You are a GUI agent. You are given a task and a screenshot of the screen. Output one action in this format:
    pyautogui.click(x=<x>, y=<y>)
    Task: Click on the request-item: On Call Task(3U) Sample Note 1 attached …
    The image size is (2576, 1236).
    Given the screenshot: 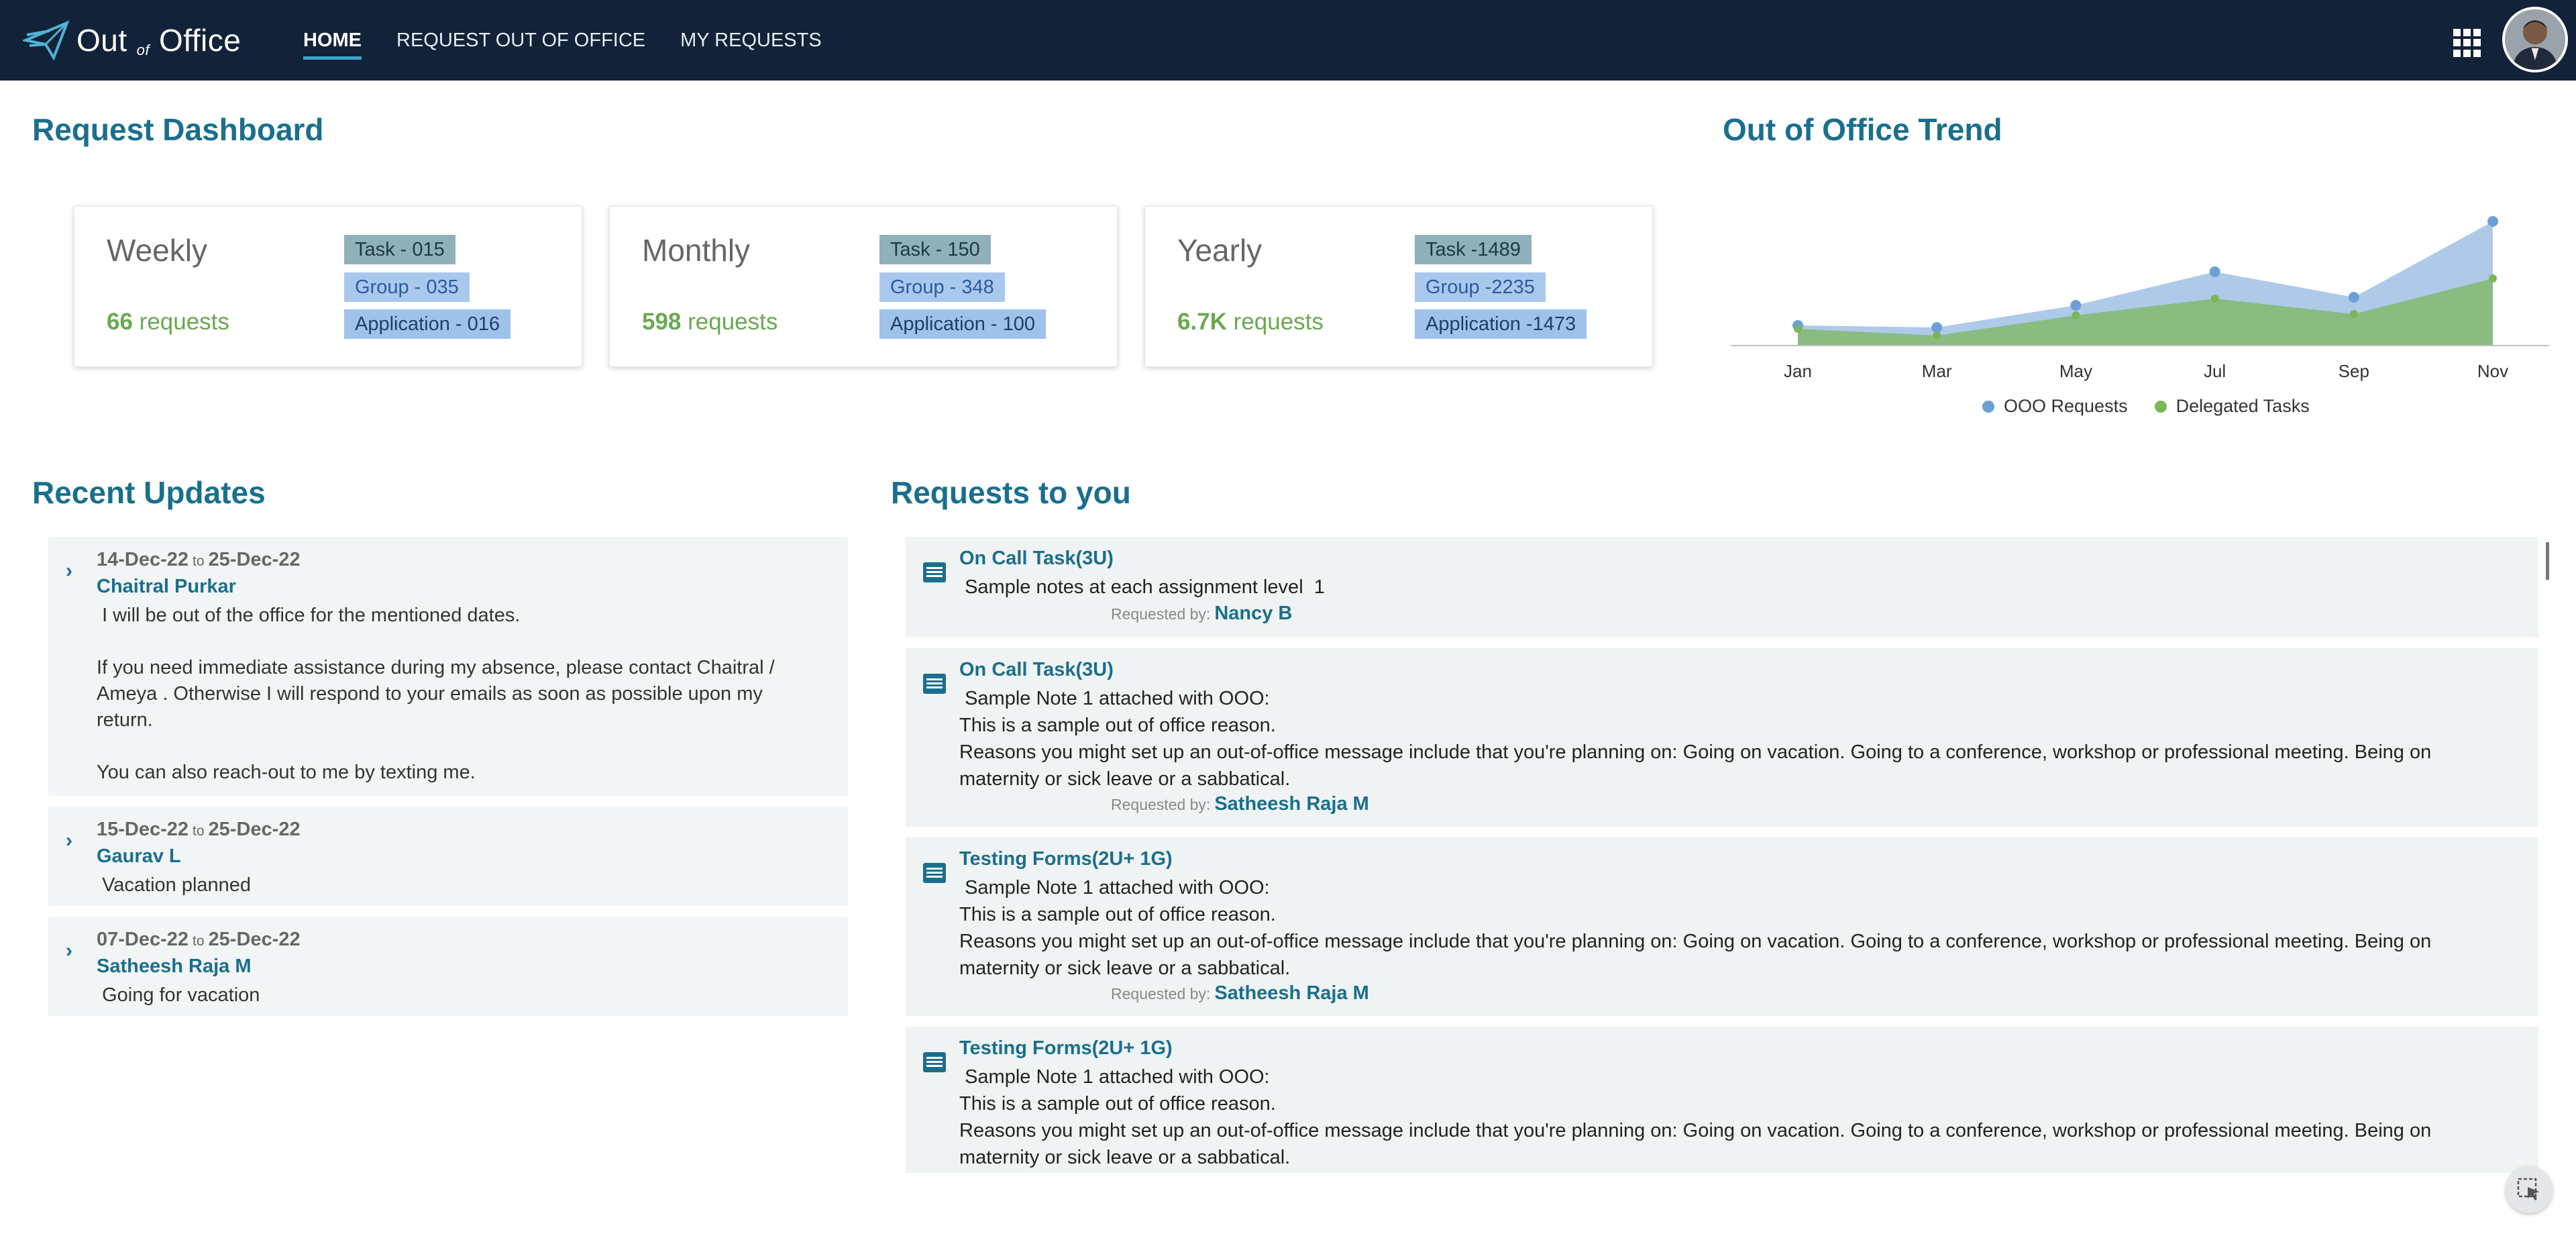 What is the action you would take?
    pyautogui.click(x=1722, y=737)
    